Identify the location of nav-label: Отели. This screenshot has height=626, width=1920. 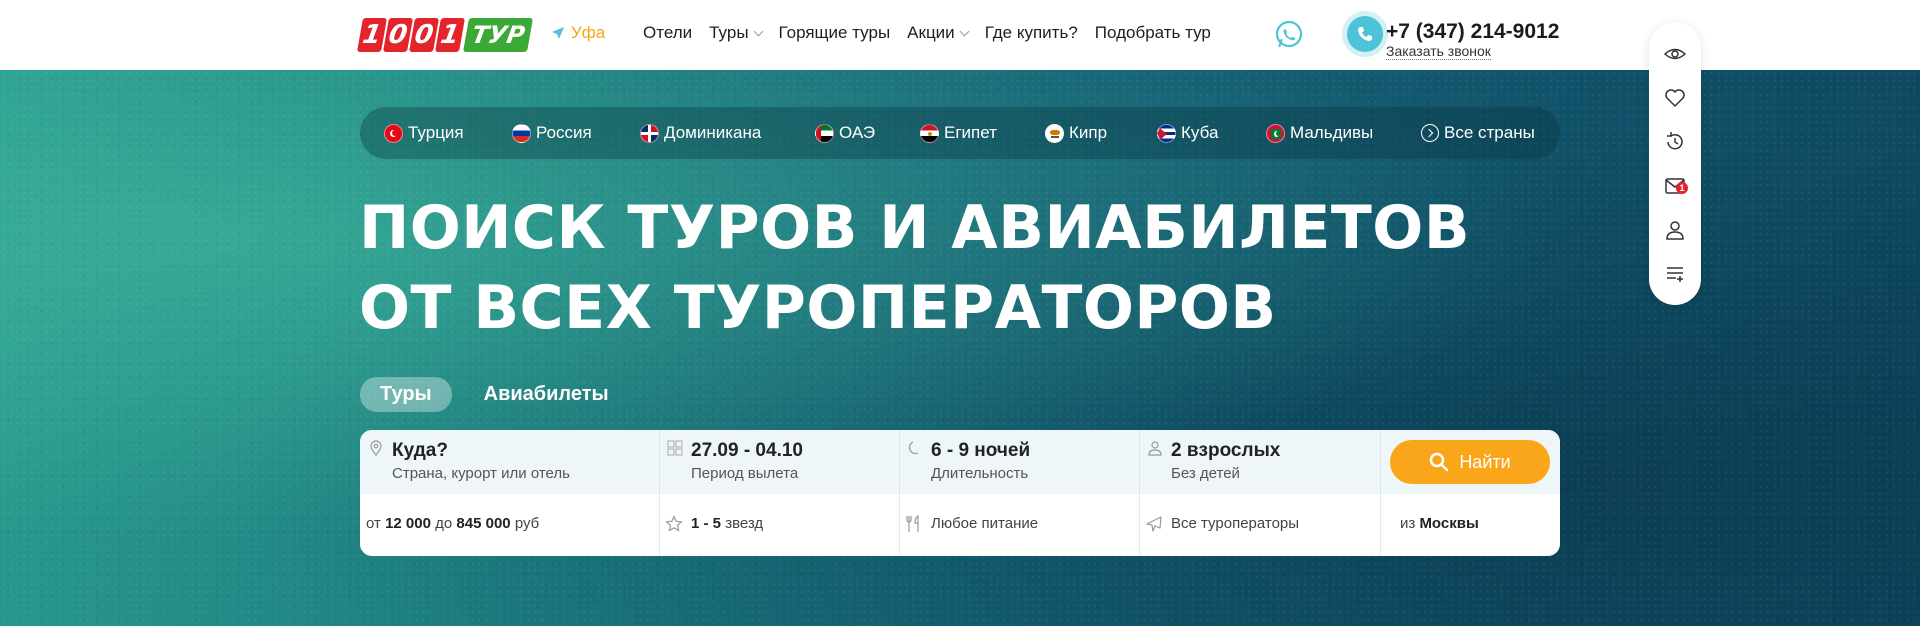
(668, 32).